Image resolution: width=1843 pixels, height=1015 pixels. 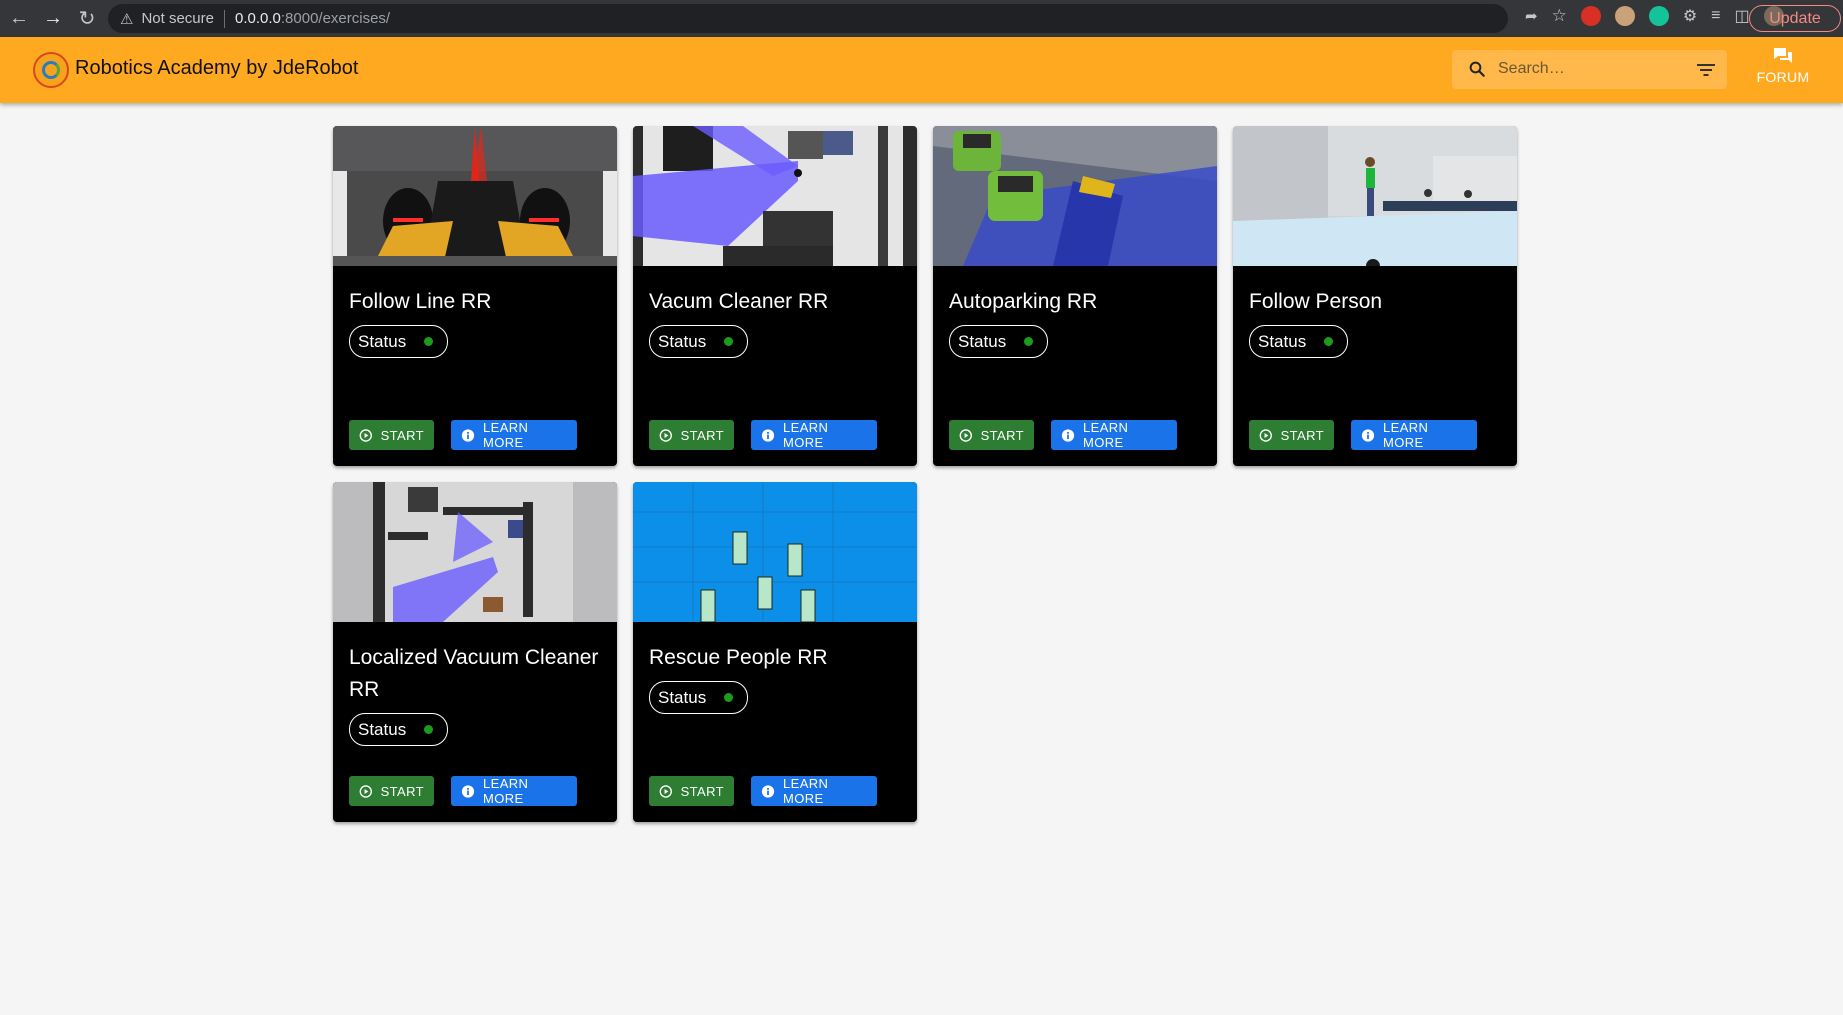 I want to click on divider, so click(x=224, y=18).